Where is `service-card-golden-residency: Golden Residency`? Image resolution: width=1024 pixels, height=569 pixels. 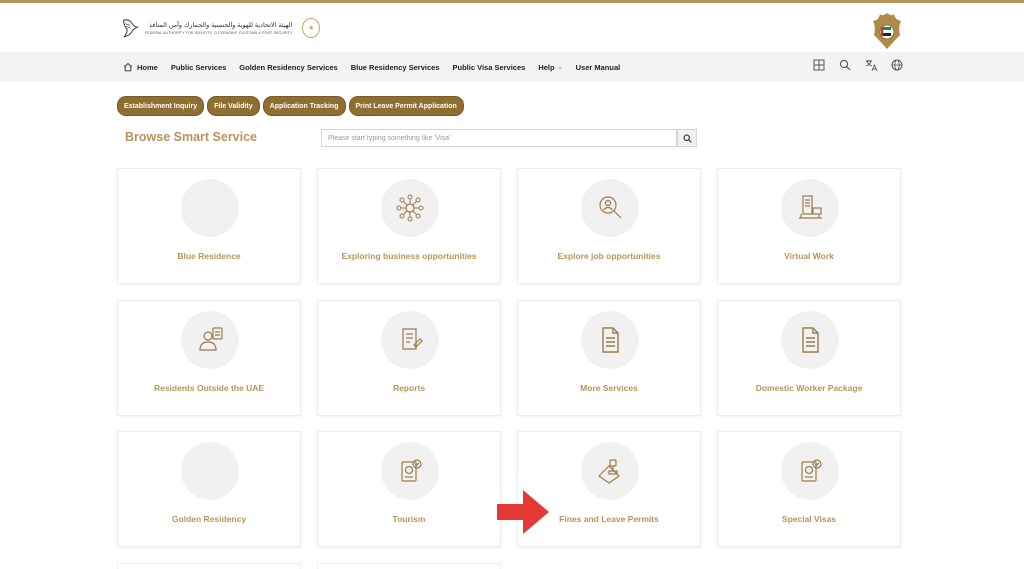
service-card-golden-residency: Golden Residency is located at coordinates (209, 489).